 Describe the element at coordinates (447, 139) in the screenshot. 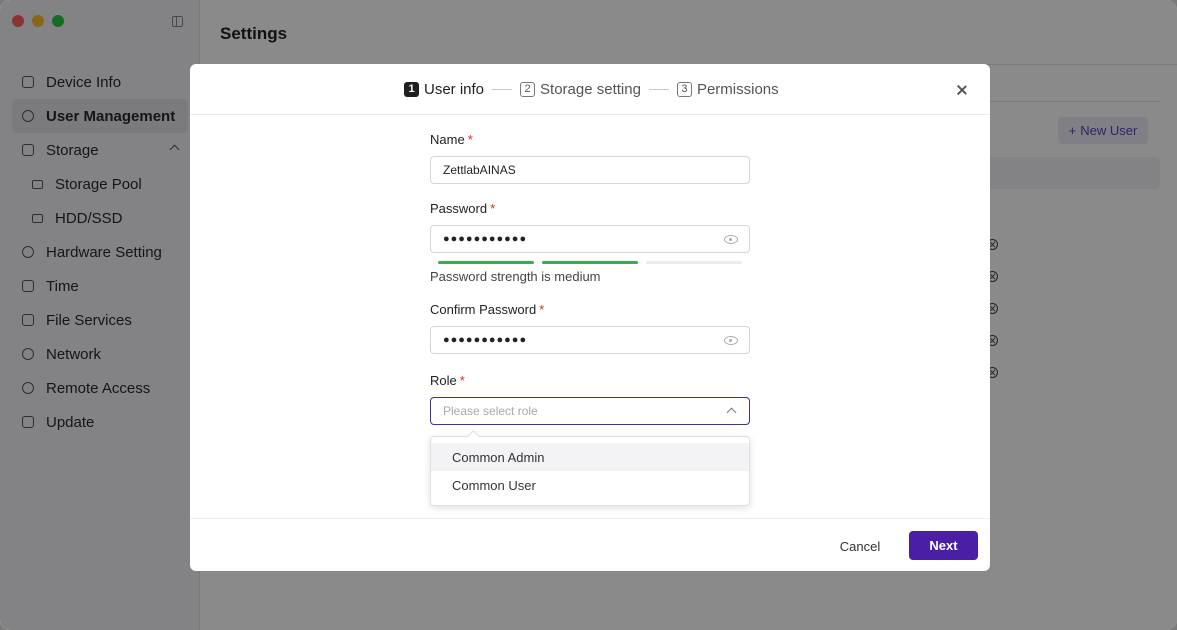

I see `name-label-text: Name` at that location.